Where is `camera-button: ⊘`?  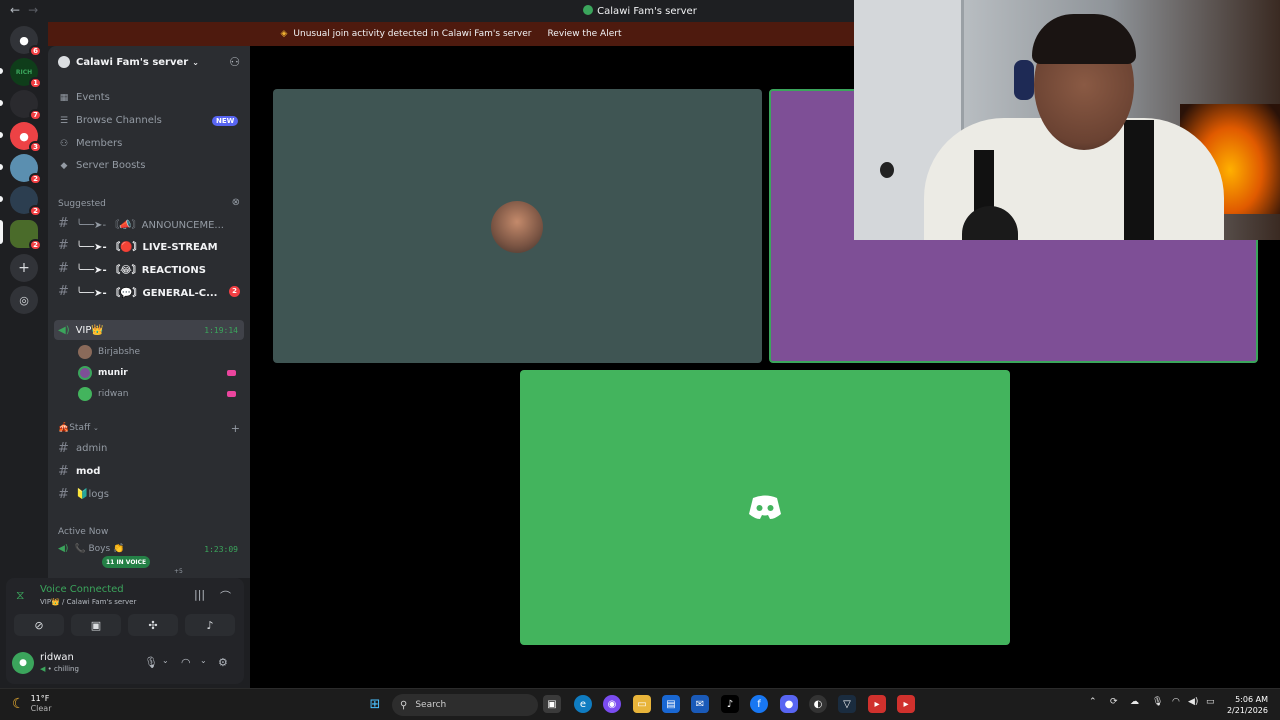
camera-button: ⊘ is located at coordinates (39, 625).